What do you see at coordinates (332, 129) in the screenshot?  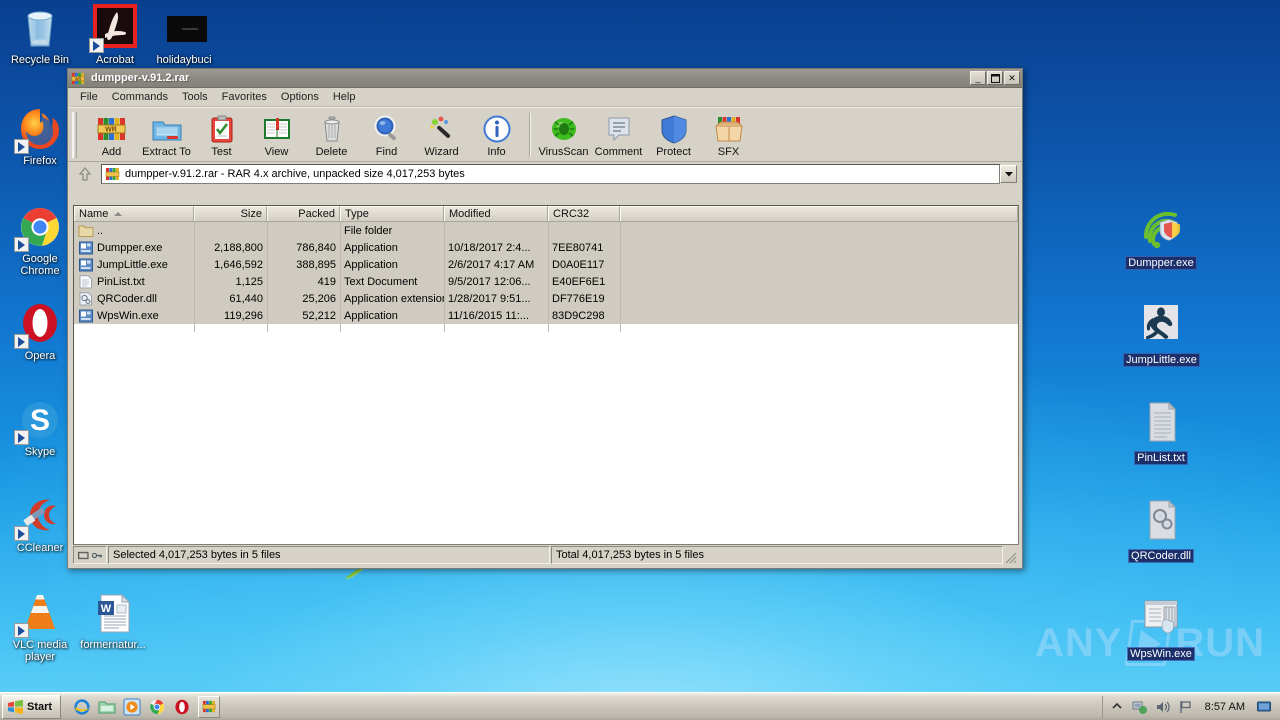 I see `delete-trash-icon` at bounding box center [332, 129].